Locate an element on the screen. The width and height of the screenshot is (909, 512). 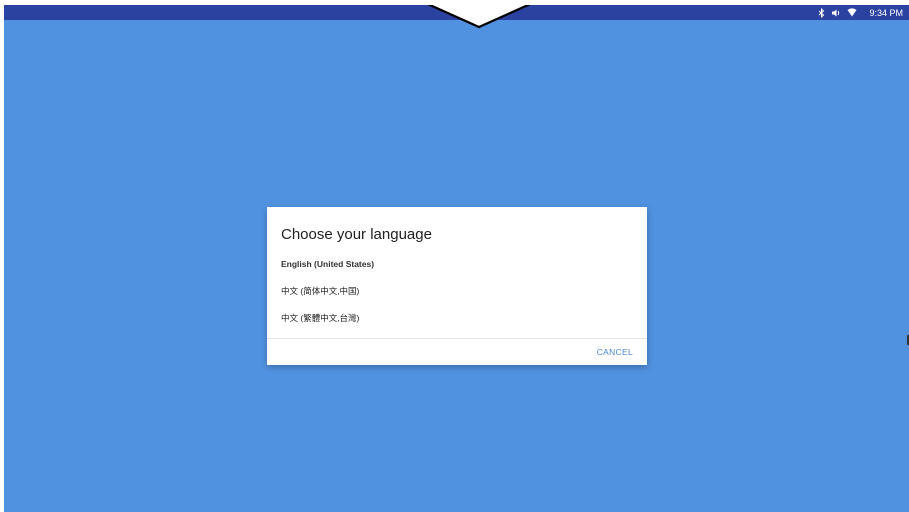
clock: 9:34 PM is located at coordinates (886, 12).